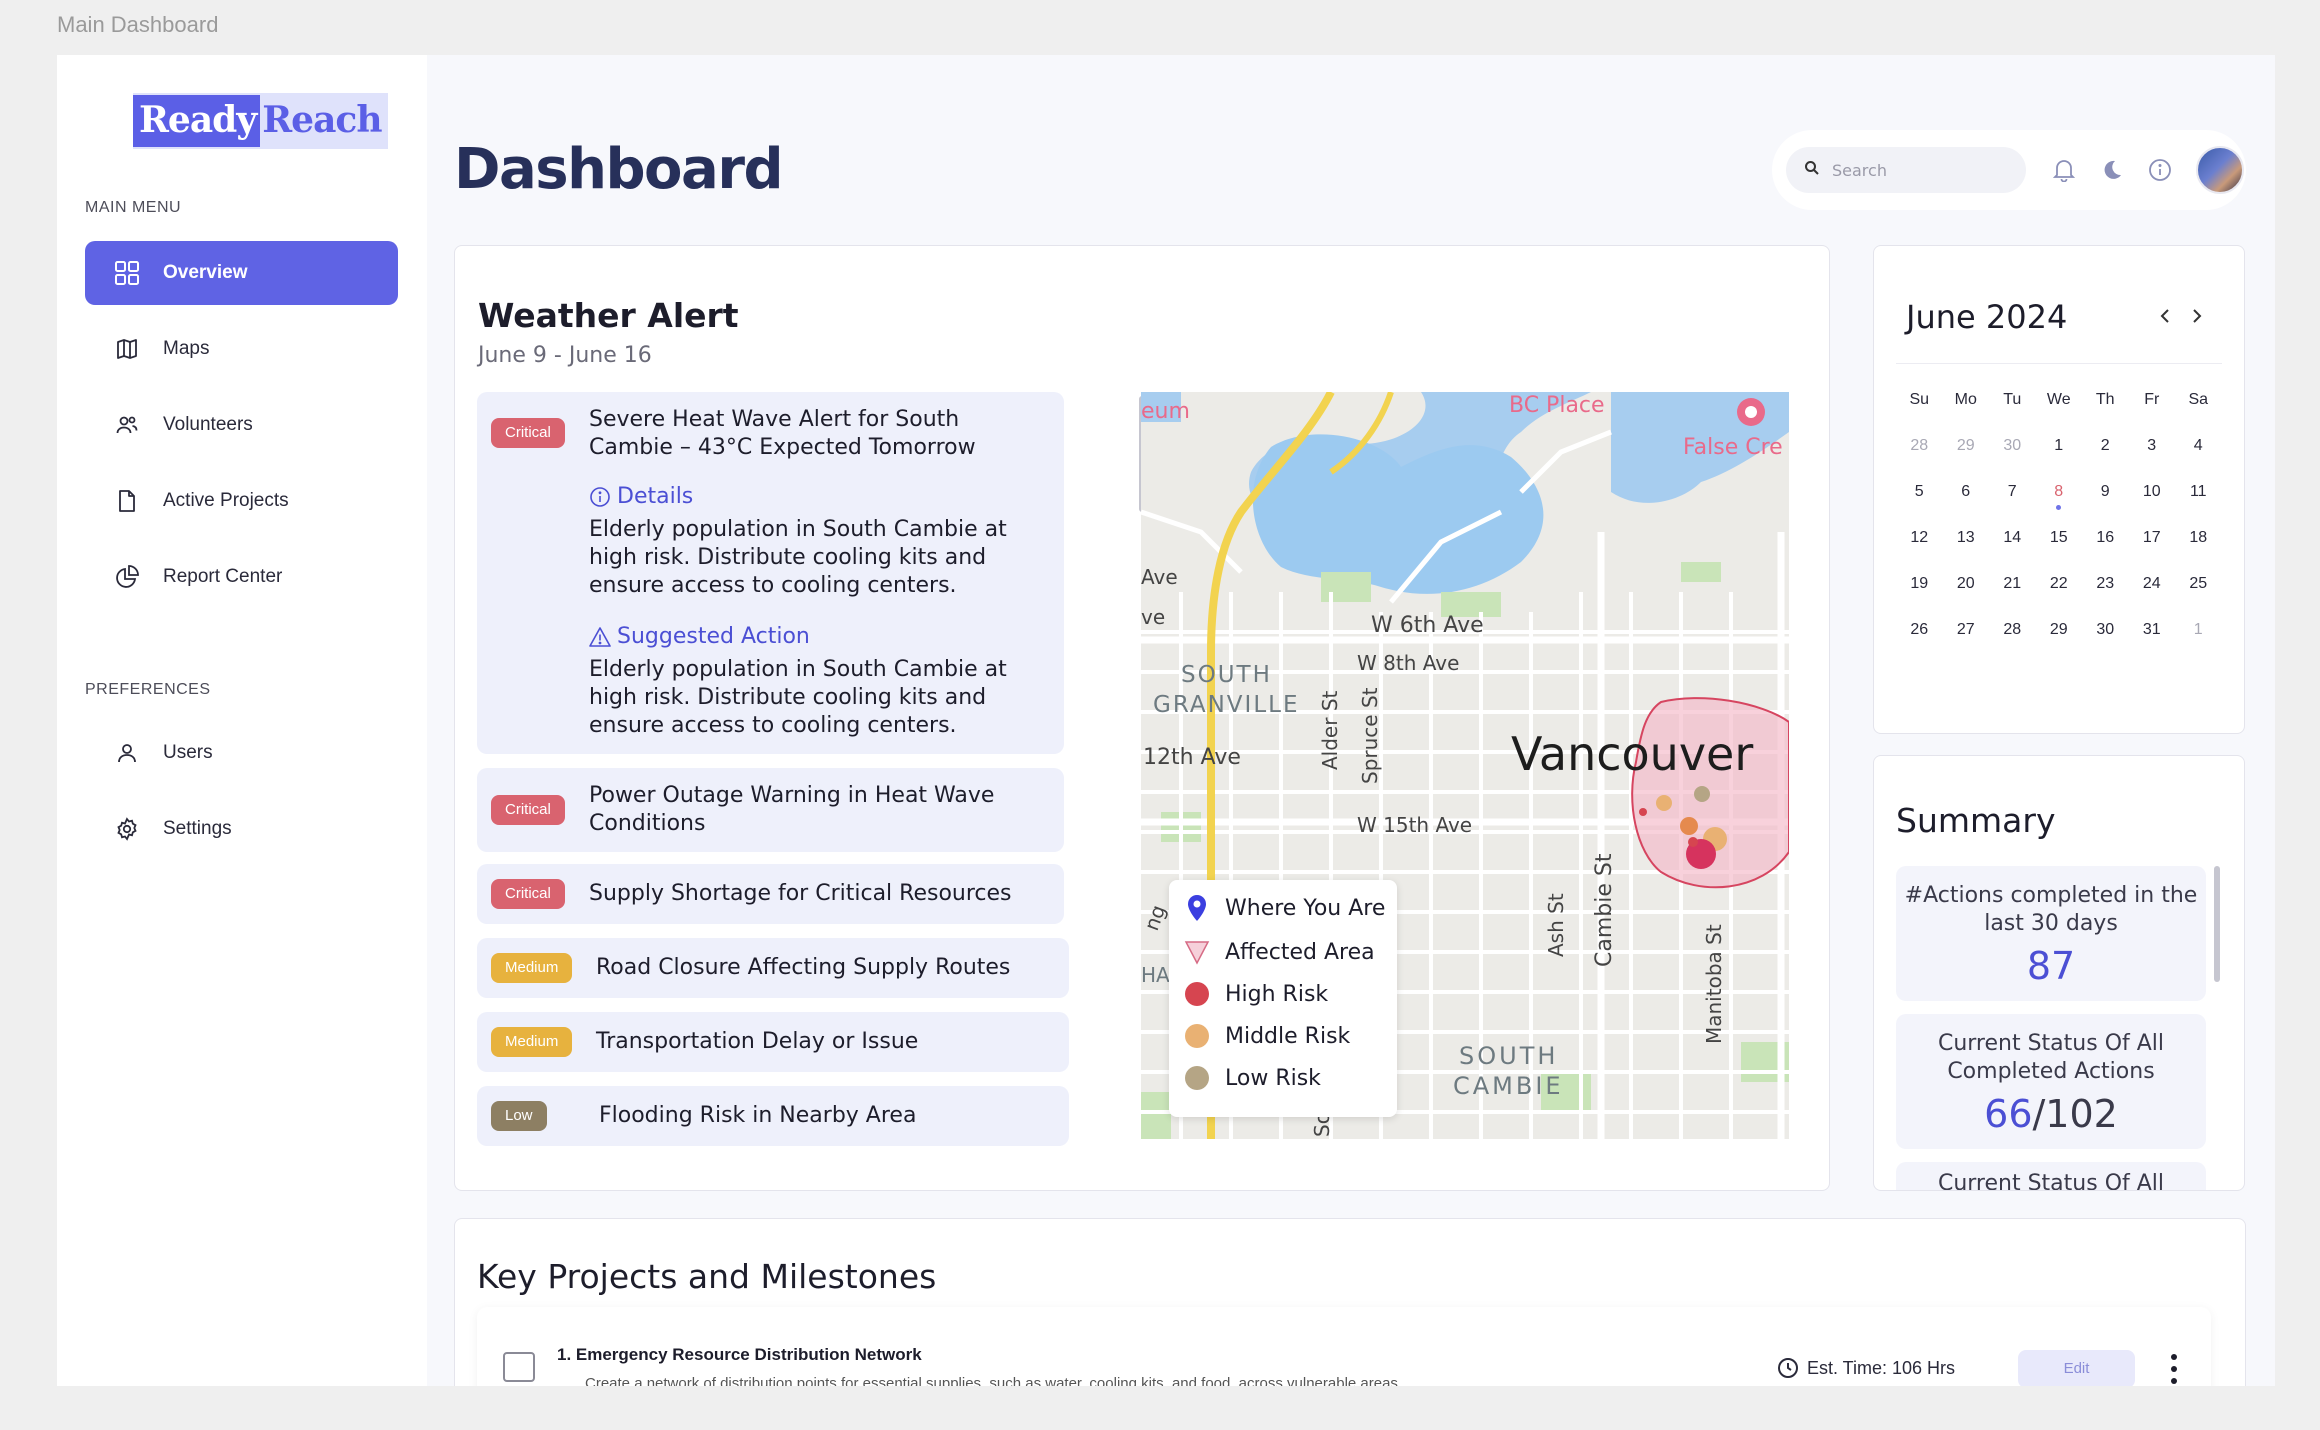 This screenshot has height=1430, width=2320. What do you see at coordinates (1155, 918) in the screenshot?
I see `map-label-ng: ng` at bounding box center [1155, 918].